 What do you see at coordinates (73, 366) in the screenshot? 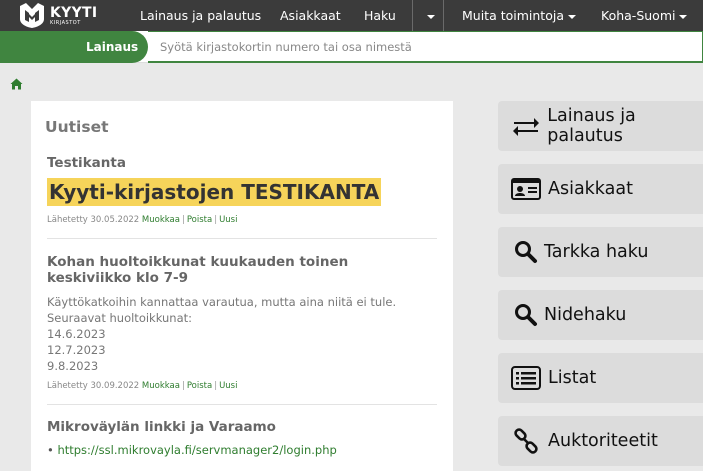
I see `news-body-line: 9.8.2023` at bounding box center [73, 366].